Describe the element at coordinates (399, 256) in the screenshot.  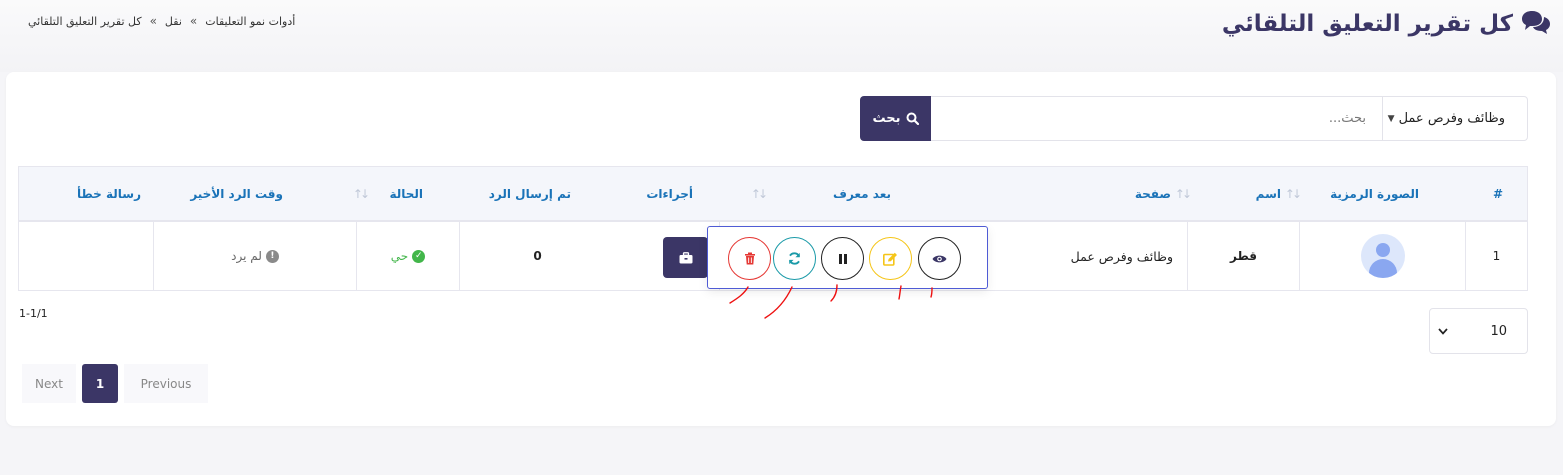
I see `status-text: حي` at that location.